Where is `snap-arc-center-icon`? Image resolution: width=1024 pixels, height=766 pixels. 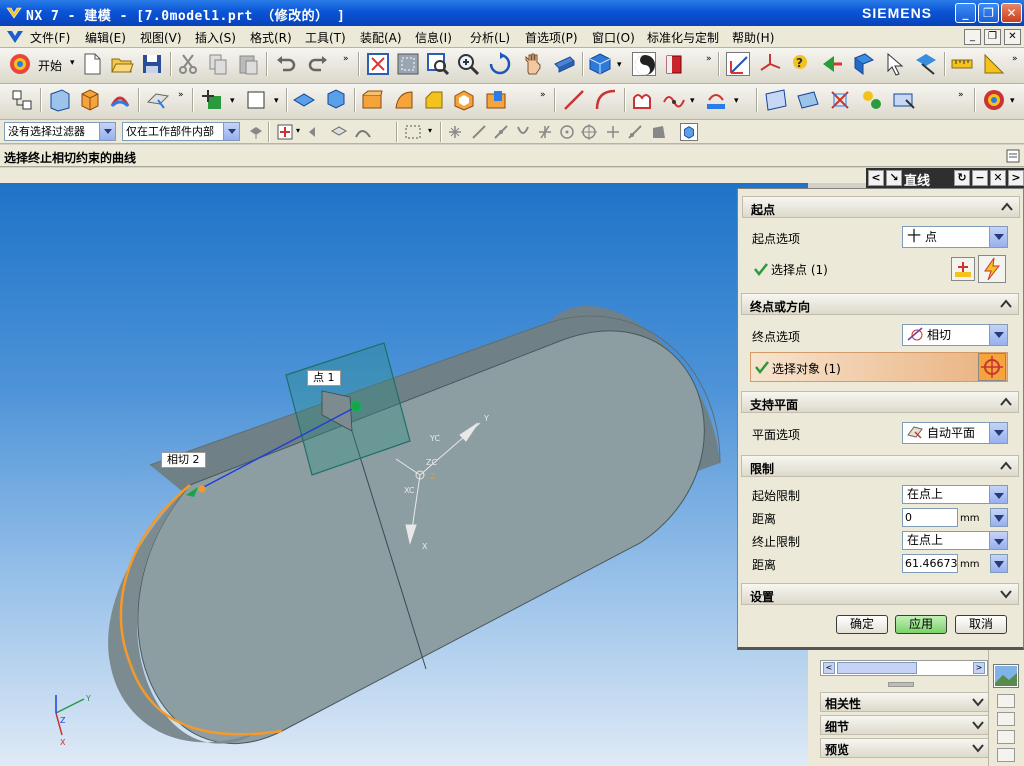 snap-arc-center-icon is located at coordinates (545, 132).